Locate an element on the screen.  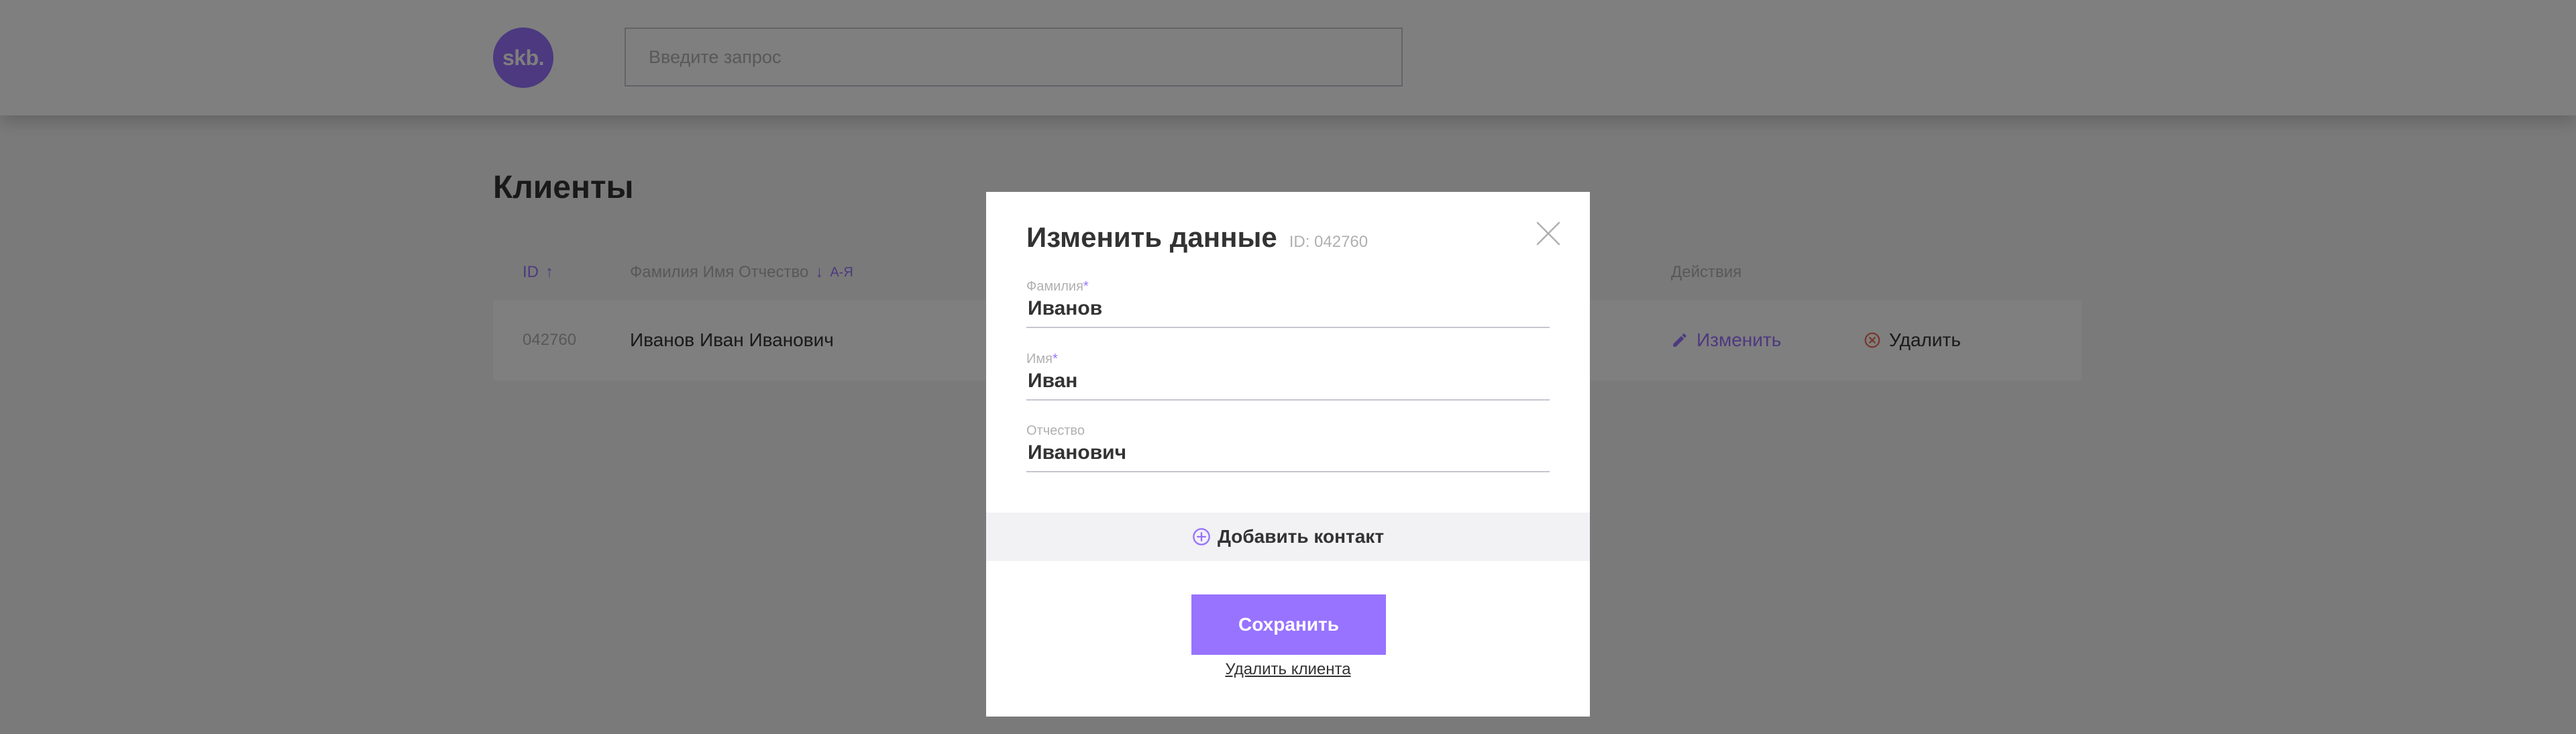
close-icon is located at coordinates (1548, 233).